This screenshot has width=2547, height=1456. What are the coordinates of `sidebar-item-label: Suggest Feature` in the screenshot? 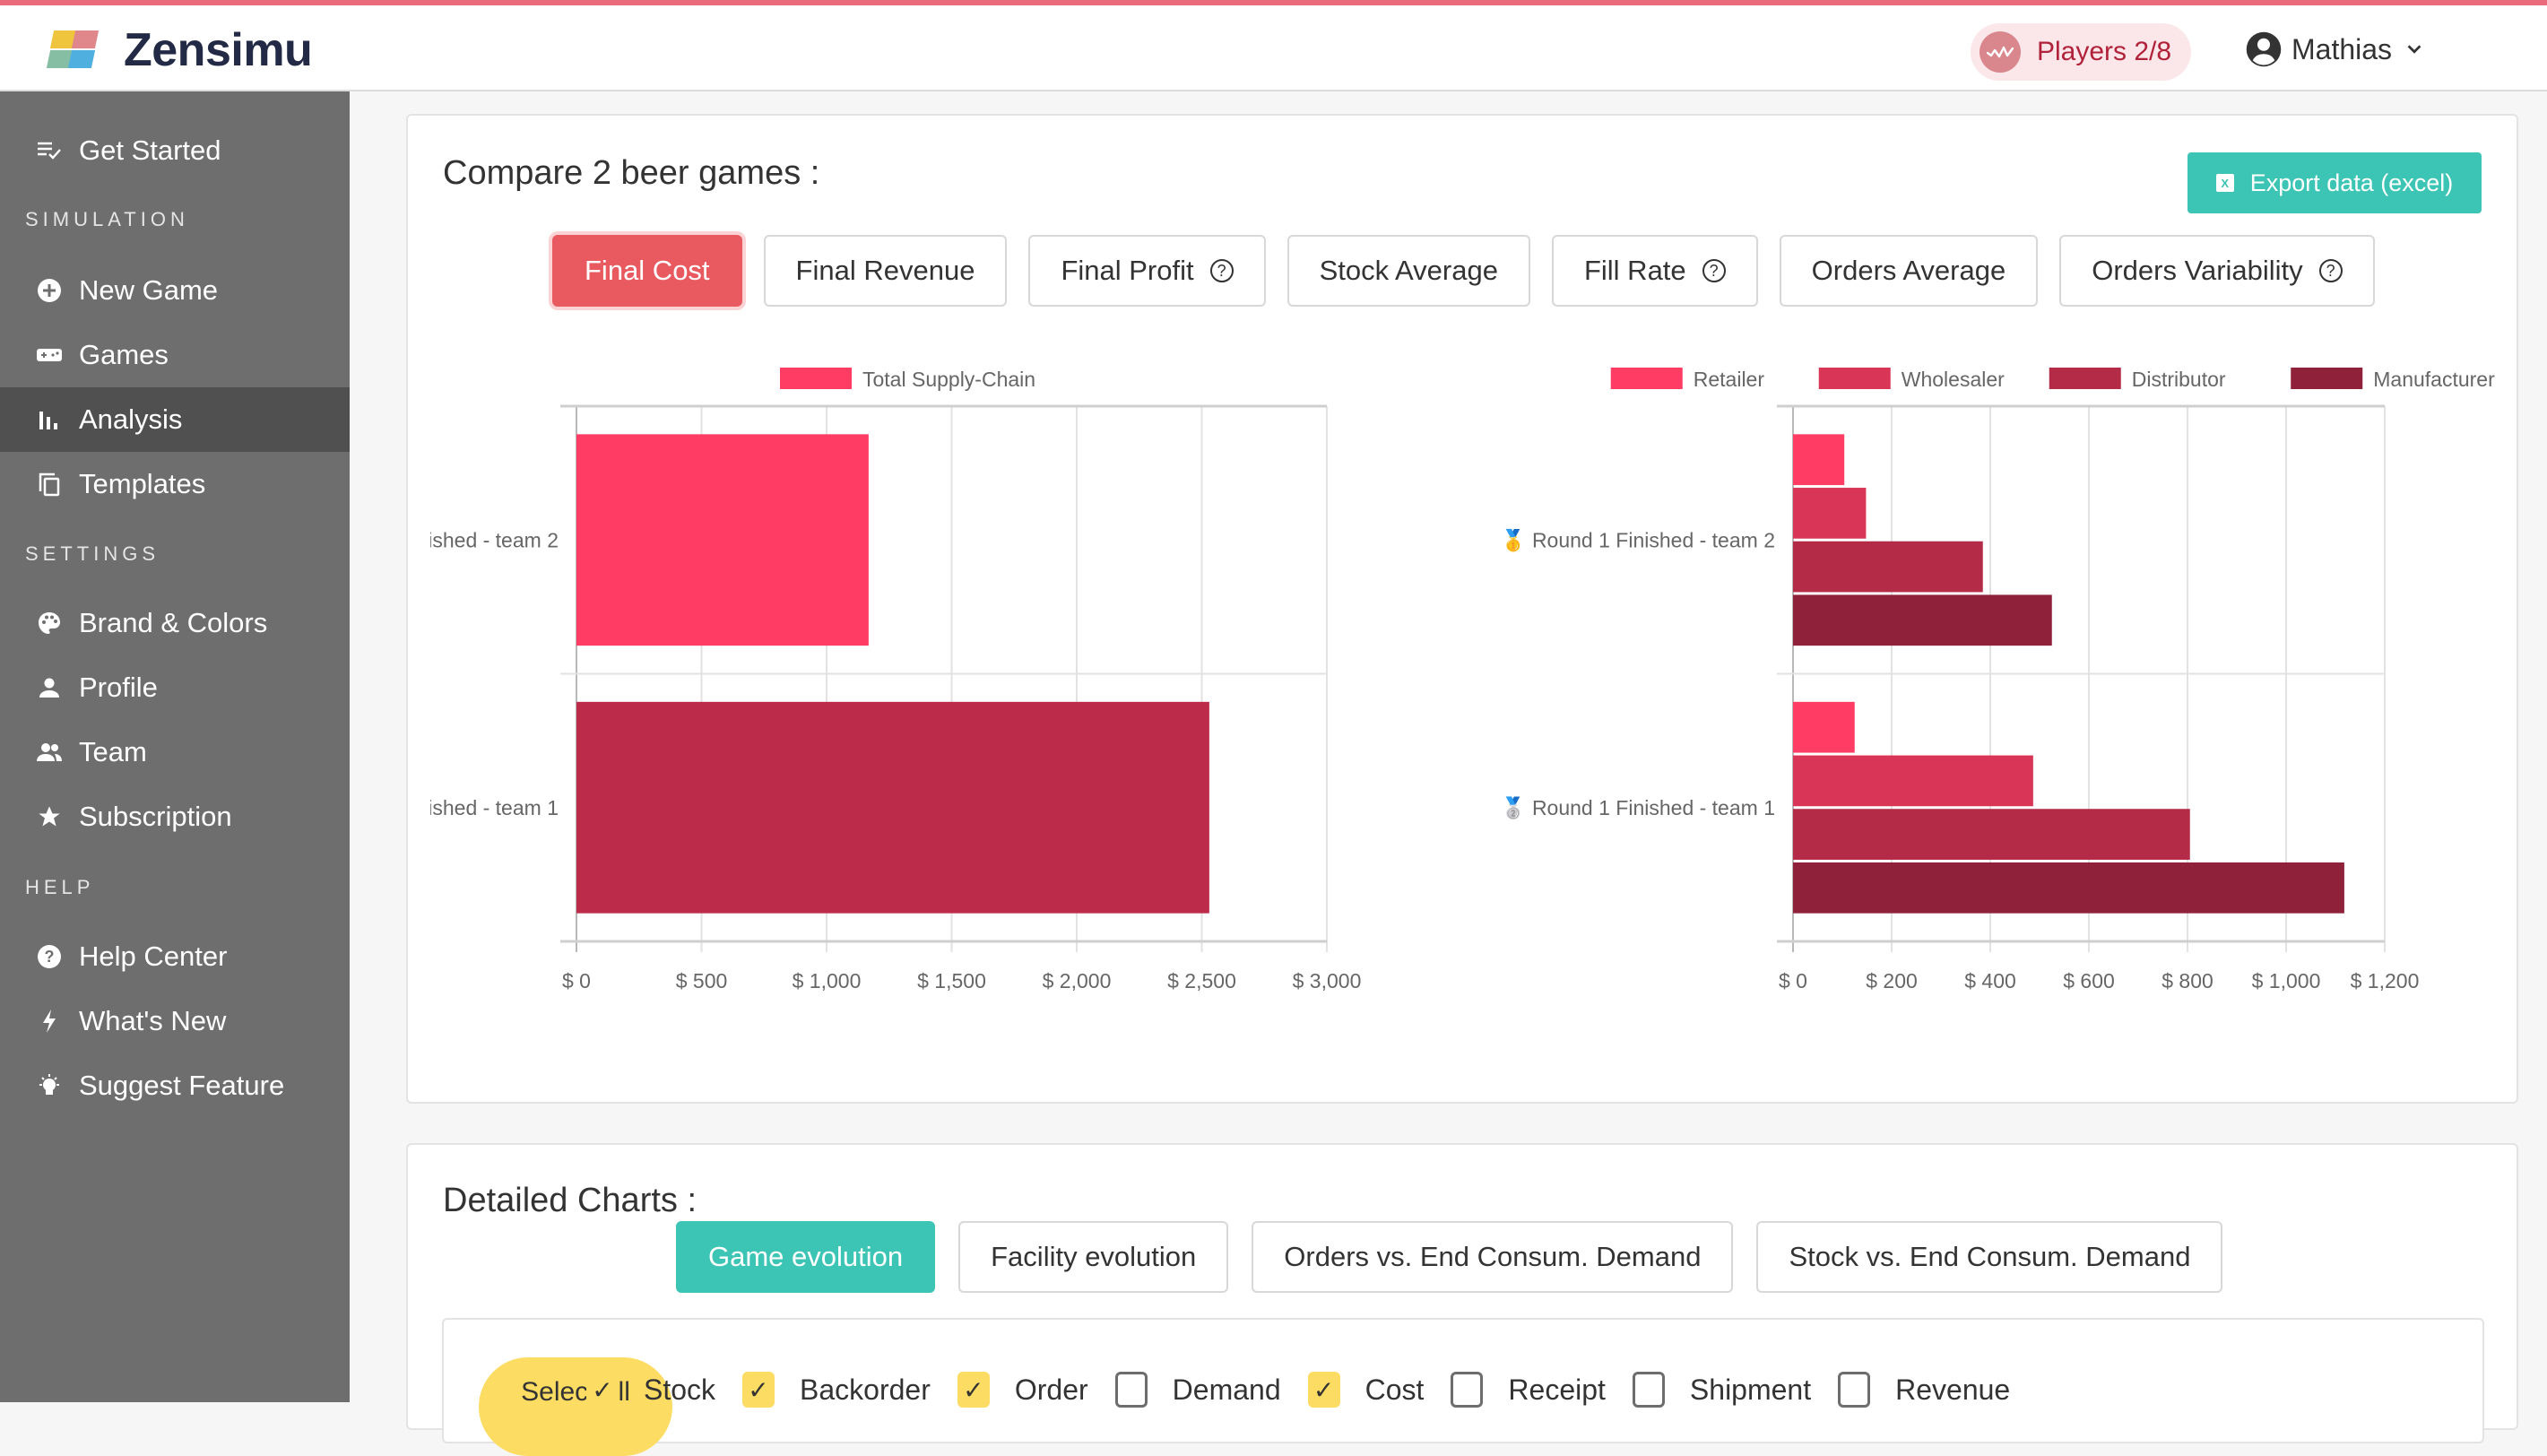 It's located at (182, 1085).